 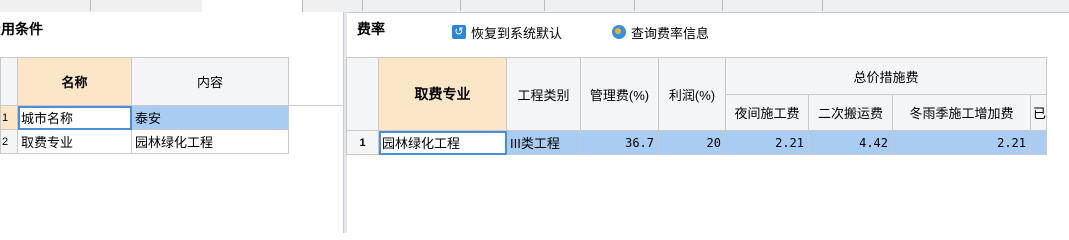 What do you see at coordinates (619, 142) in the screenshot?
I see `management-fee-cell: 36.7` at bounding box center [619, 142].